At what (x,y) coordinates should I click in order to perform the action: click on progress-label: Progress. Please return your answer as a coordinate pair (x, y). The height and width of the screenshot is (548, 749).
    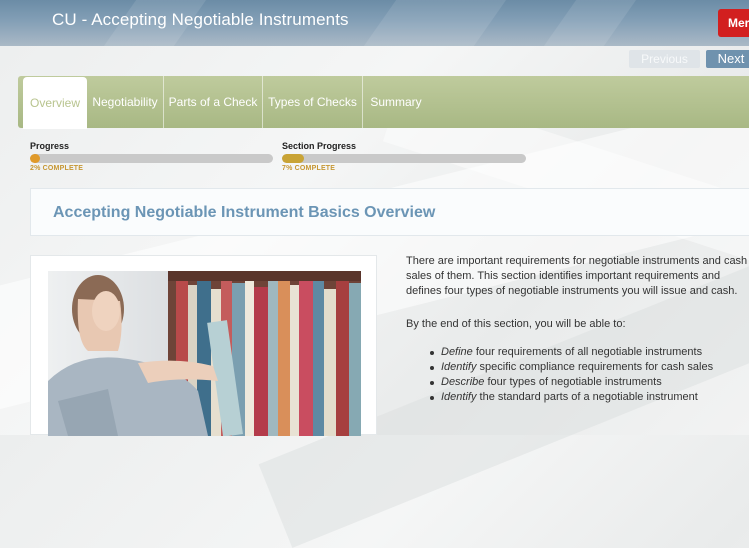
    Looking at the image, I should click on (50, 146).